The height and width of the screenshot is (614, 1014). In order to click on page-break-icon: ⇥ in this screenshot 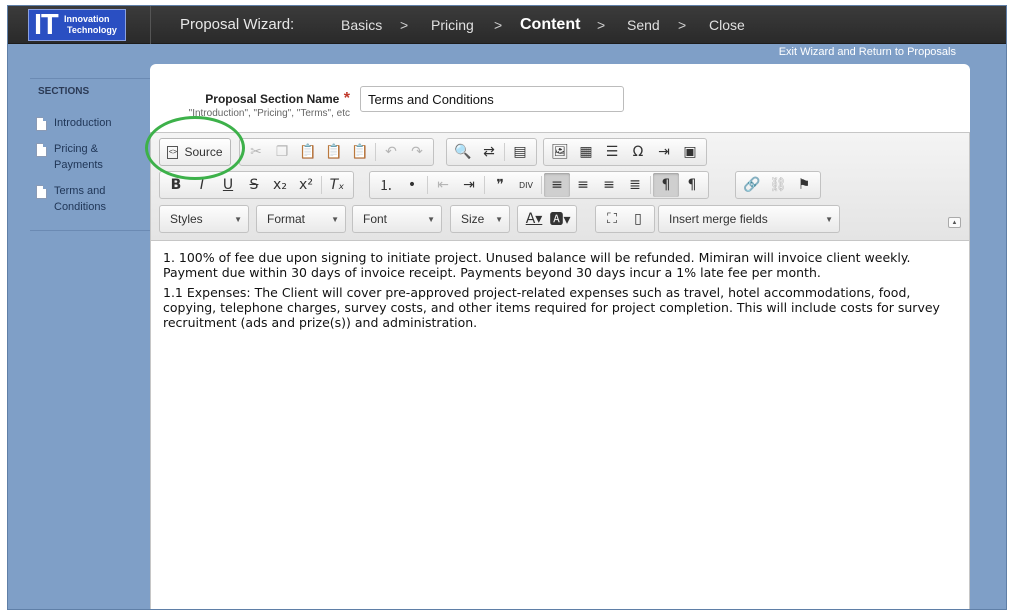, I will do `click(664, 152)`.